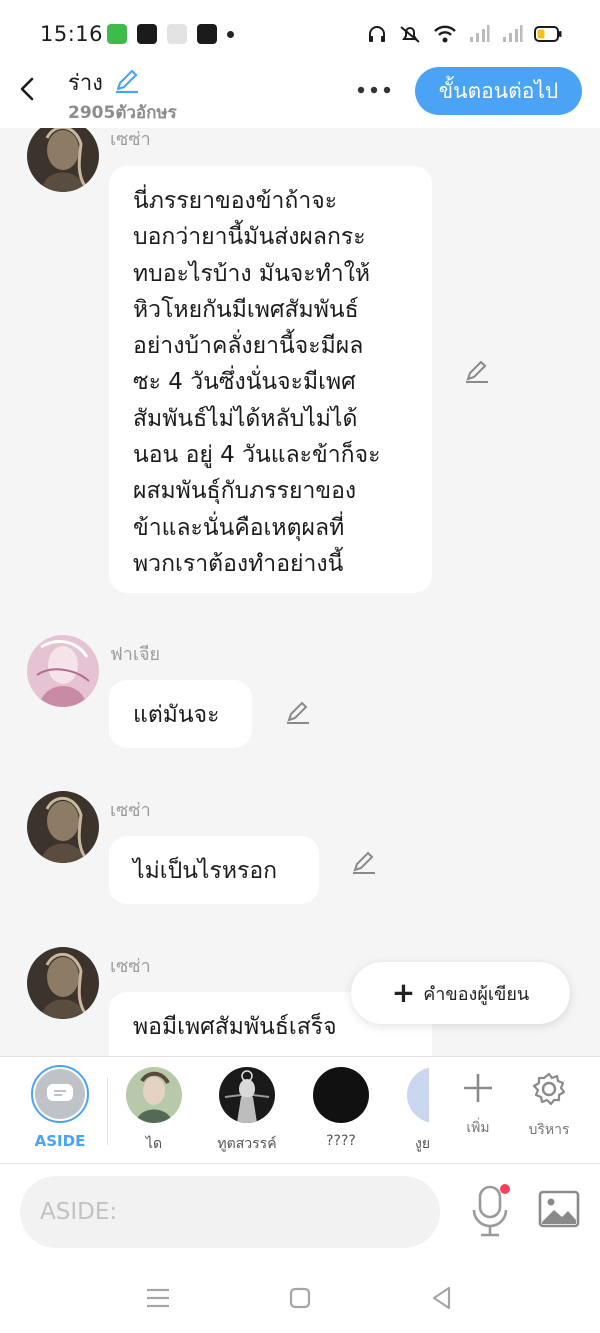 This screenshot has width=600, height=1333. I want to click on character-bar: ASIDE ได ทูตสวรรค์ ???? งูย เพิ่ม บริหาร, so click(300, 1110).